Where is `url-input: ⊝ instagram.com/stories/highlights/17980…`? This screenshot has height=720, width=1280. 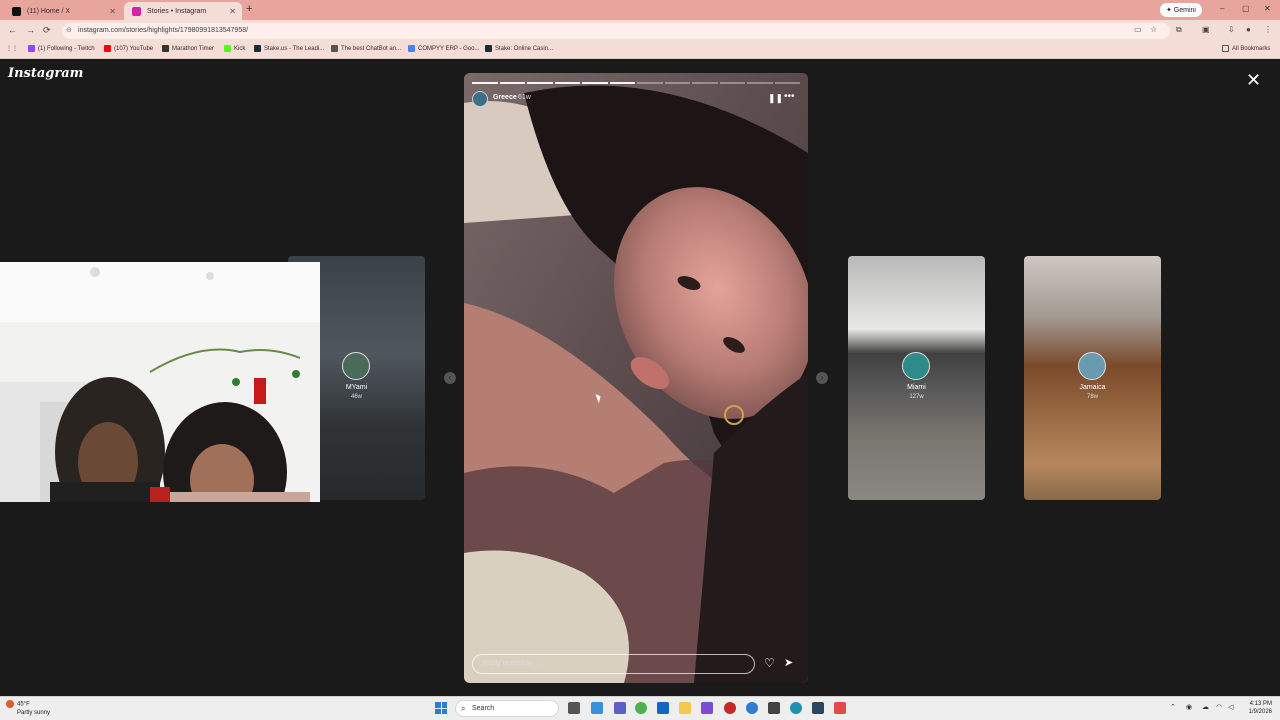
url-input: ⊝ instagram.com/stories/highlights/17980… is located at coordinates (616, 31).